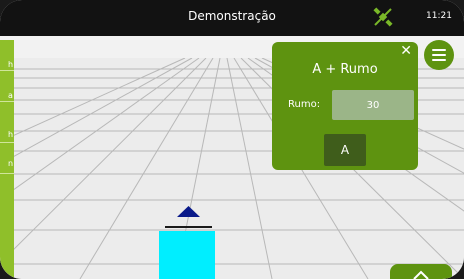 This screenshot has width=464, height=279. What do you see at coordinates (7, 86) in the screenshot?
I see `side-panel-item: a` at bounding box center [7, 86].